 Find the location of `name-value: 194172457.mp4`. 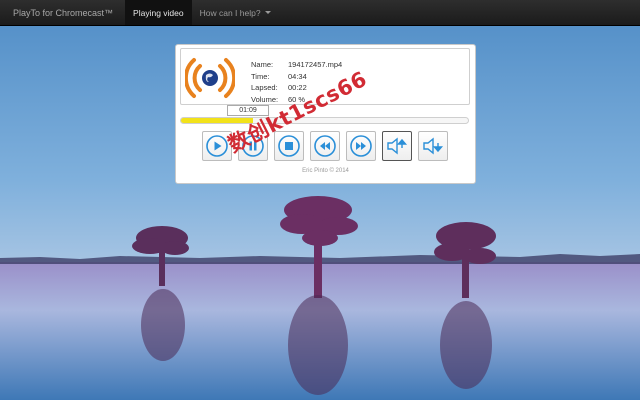

name-value: 194172457.mp4 is located at coordinates (315, 64).